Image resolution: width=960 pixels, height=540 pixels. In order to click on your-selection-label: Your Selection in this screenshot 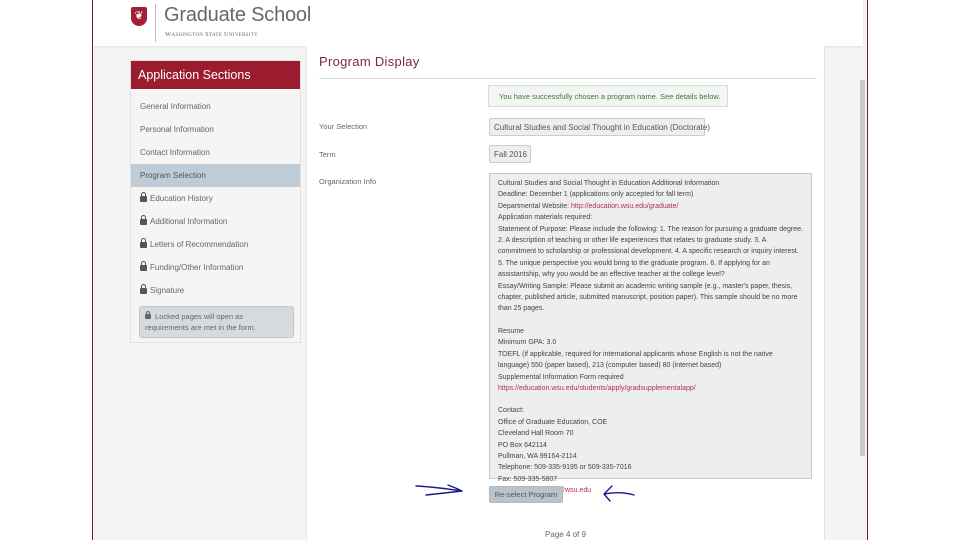, I will do `click(343, 126)`.